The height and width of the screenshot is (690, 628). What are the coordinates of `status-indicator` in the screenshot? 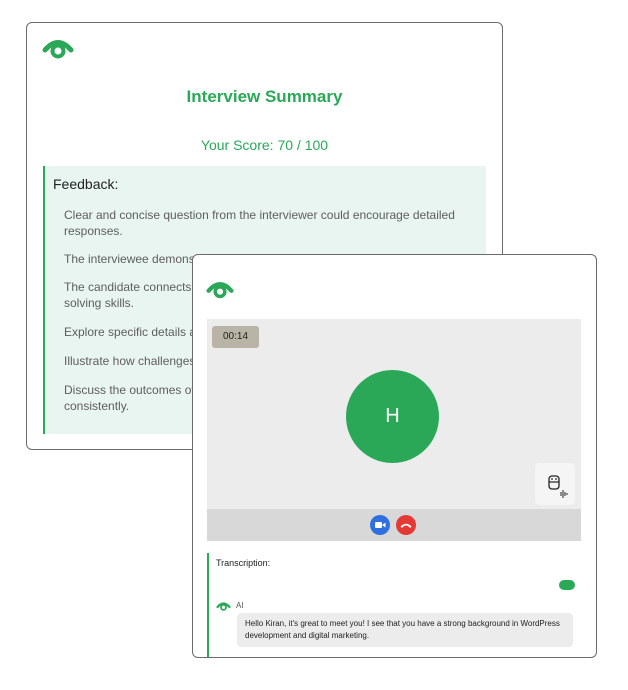 It's located at (567, 585).